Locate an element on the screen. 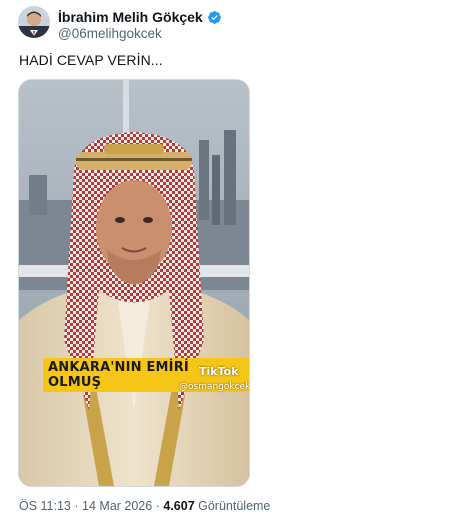  tiktok-watermark: TikTok is located at coordinates (219, 371).